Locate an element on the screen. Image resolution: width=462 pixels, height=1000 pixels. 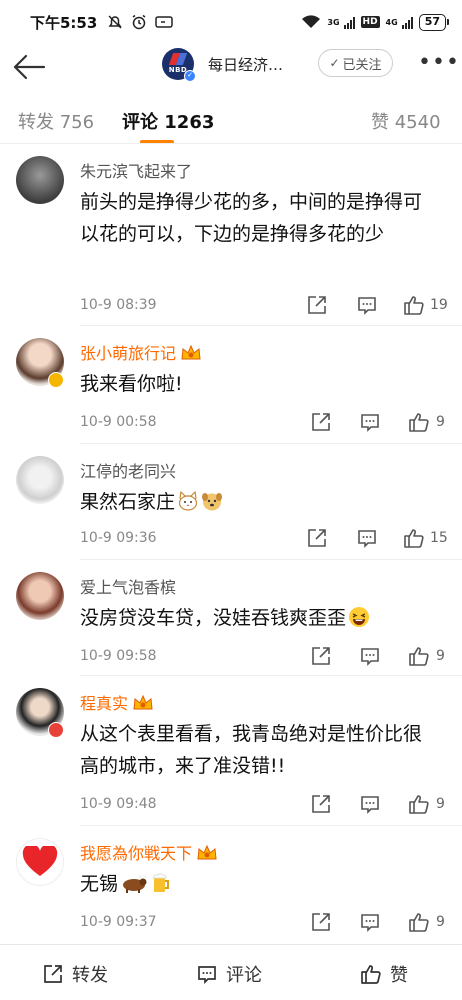
comment-author: 江停的老同兴 is located at coordinates (128, 470).